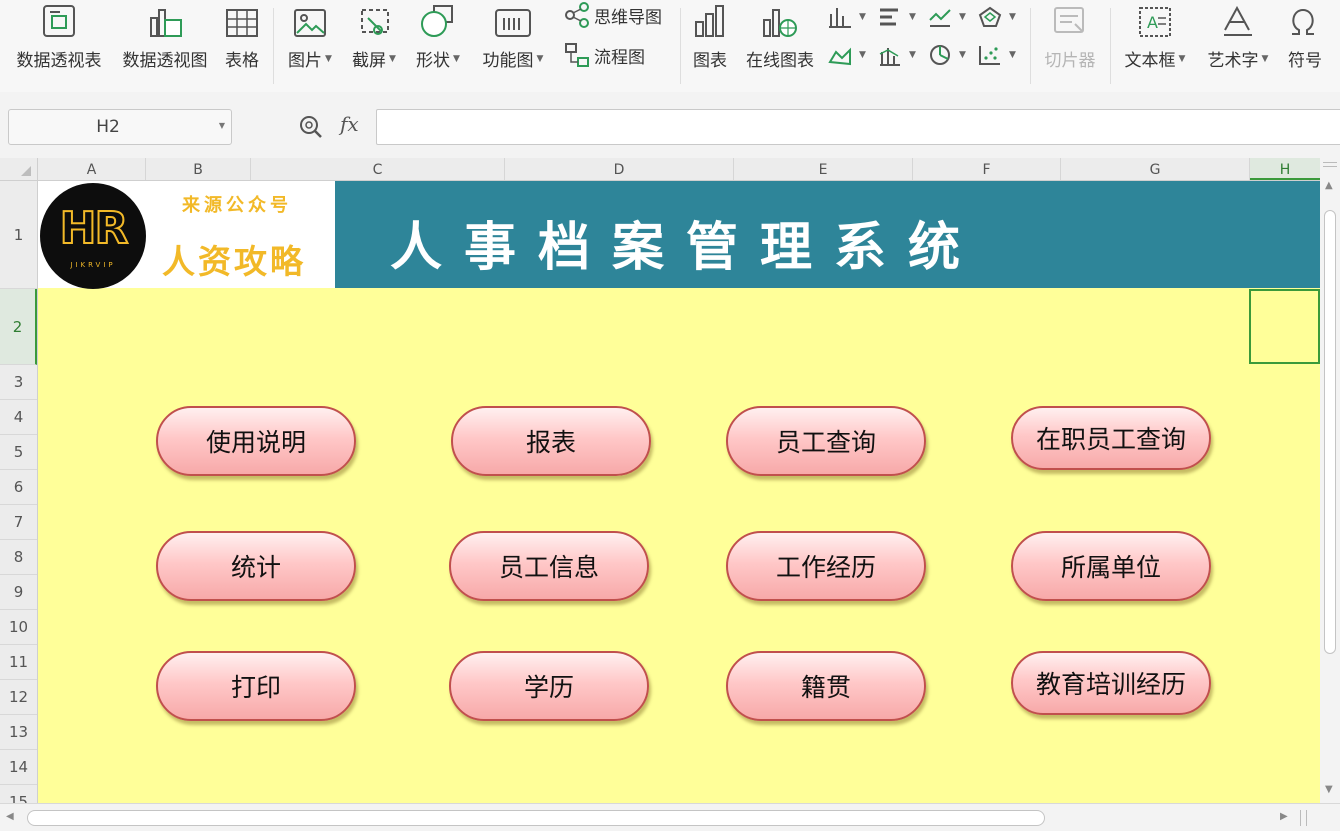 This screenshot has width=1340, height=831. I want to click on chart-button: 图表, so click(710, 46).